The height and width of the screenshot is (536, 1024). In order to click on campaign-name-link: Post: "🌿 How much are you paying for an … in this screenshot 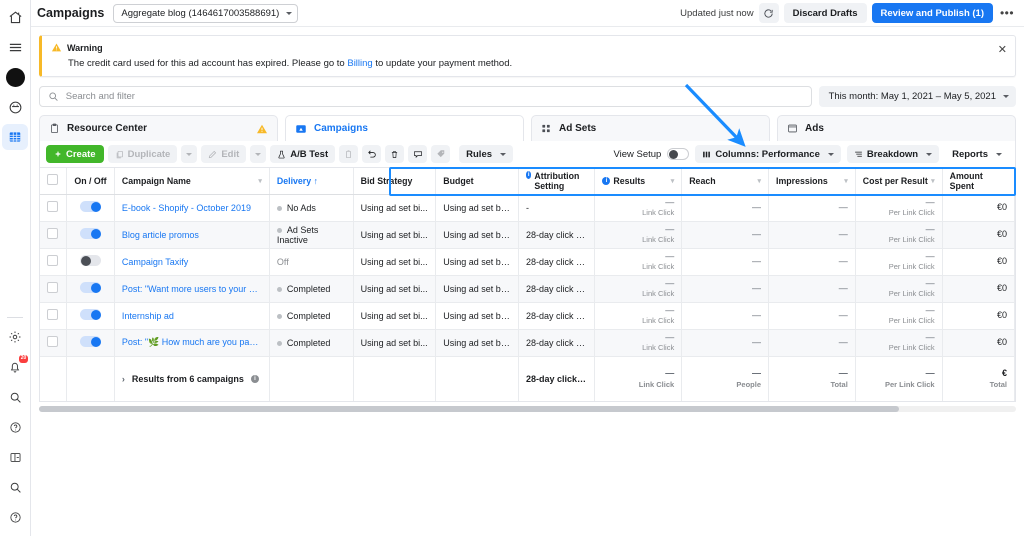, I will do `click(192, 342)`.